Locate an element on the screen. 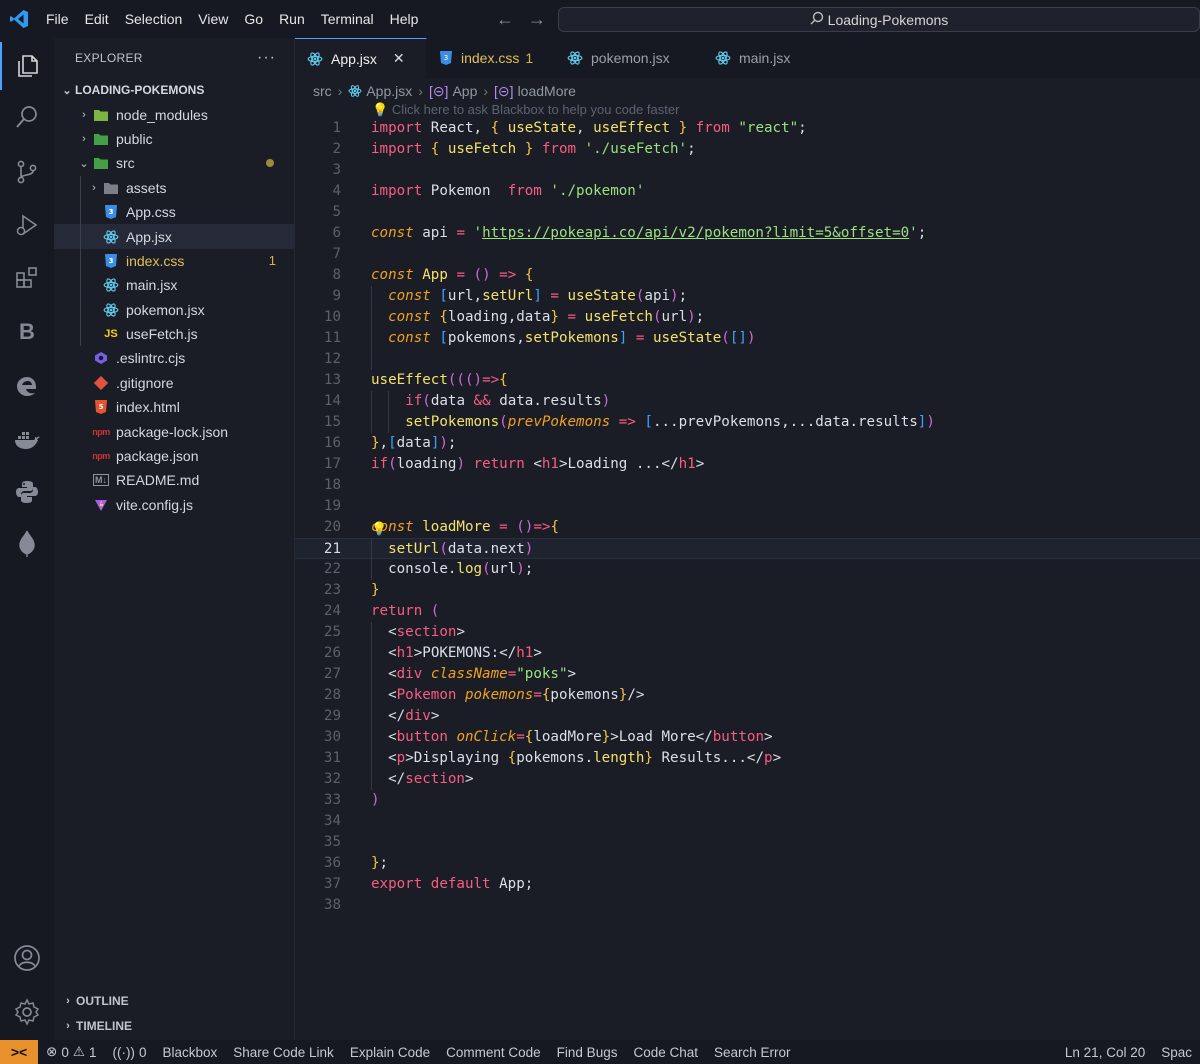  code-line: 26 <h1>POKEMONS:</h1> is located at coordinates (747, 653).